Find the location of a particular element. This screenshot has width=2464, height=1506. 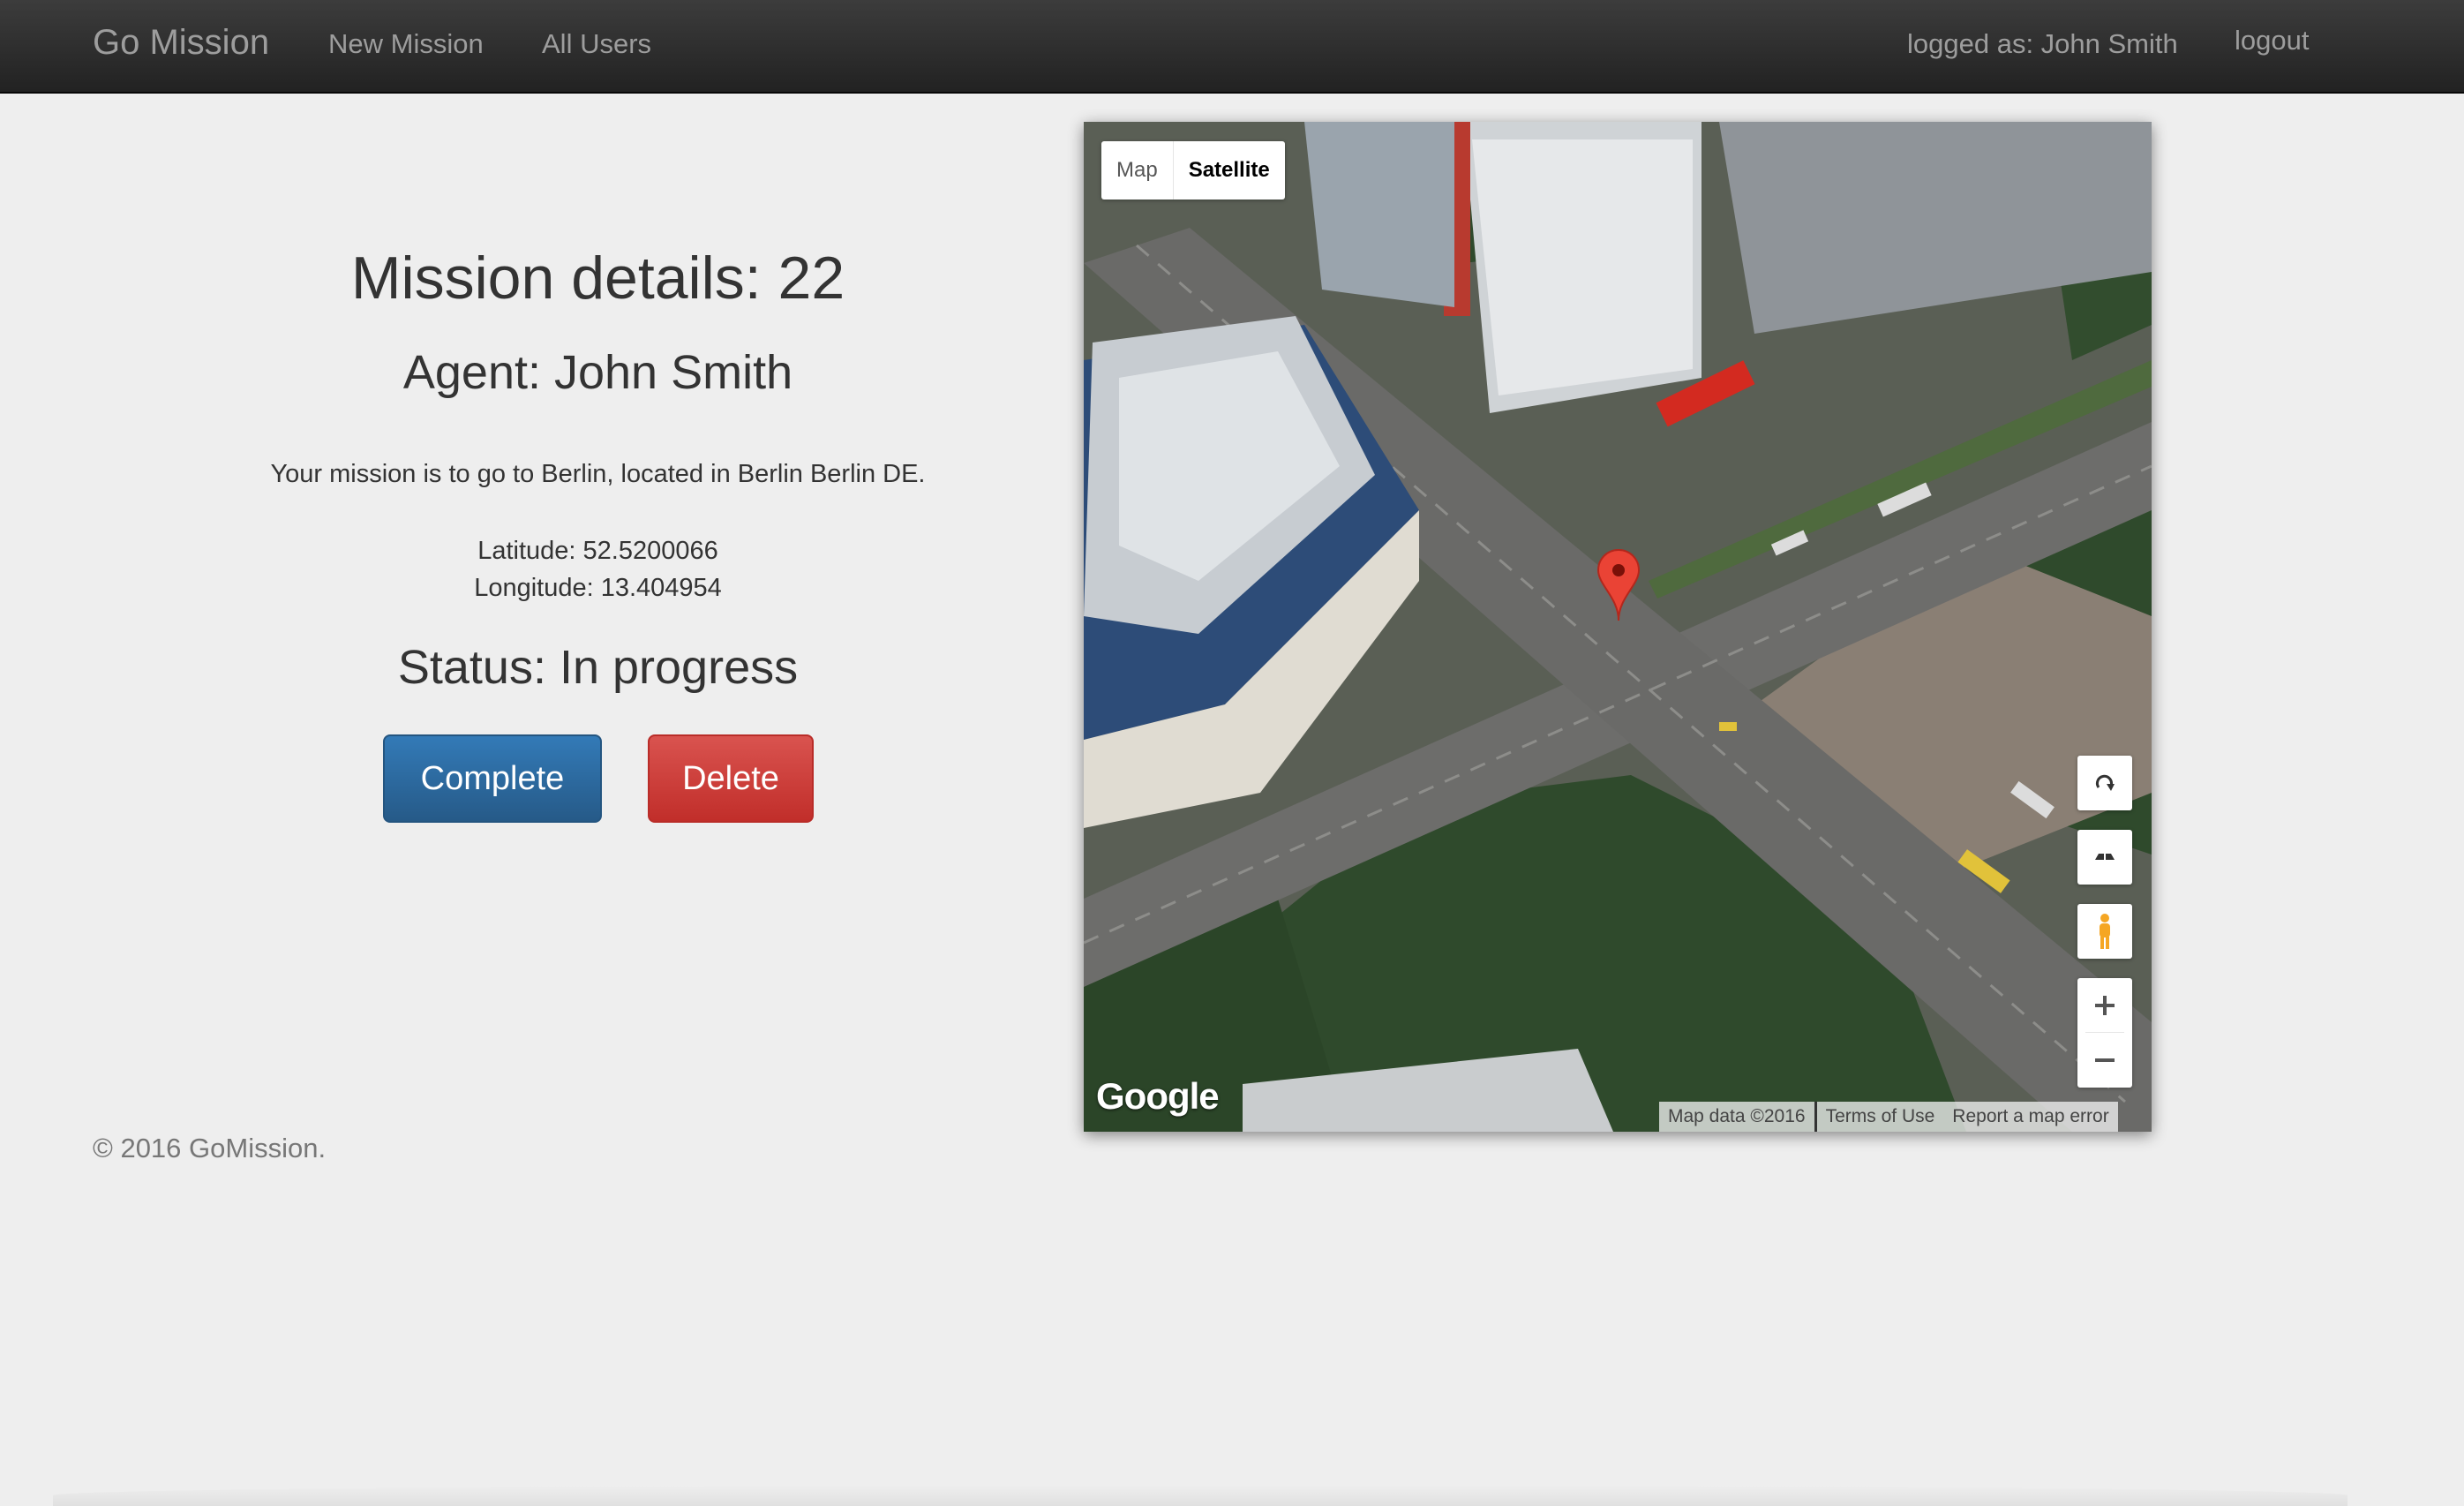

map-type-satellite: Satellite is located at coordinates (1228, 171).